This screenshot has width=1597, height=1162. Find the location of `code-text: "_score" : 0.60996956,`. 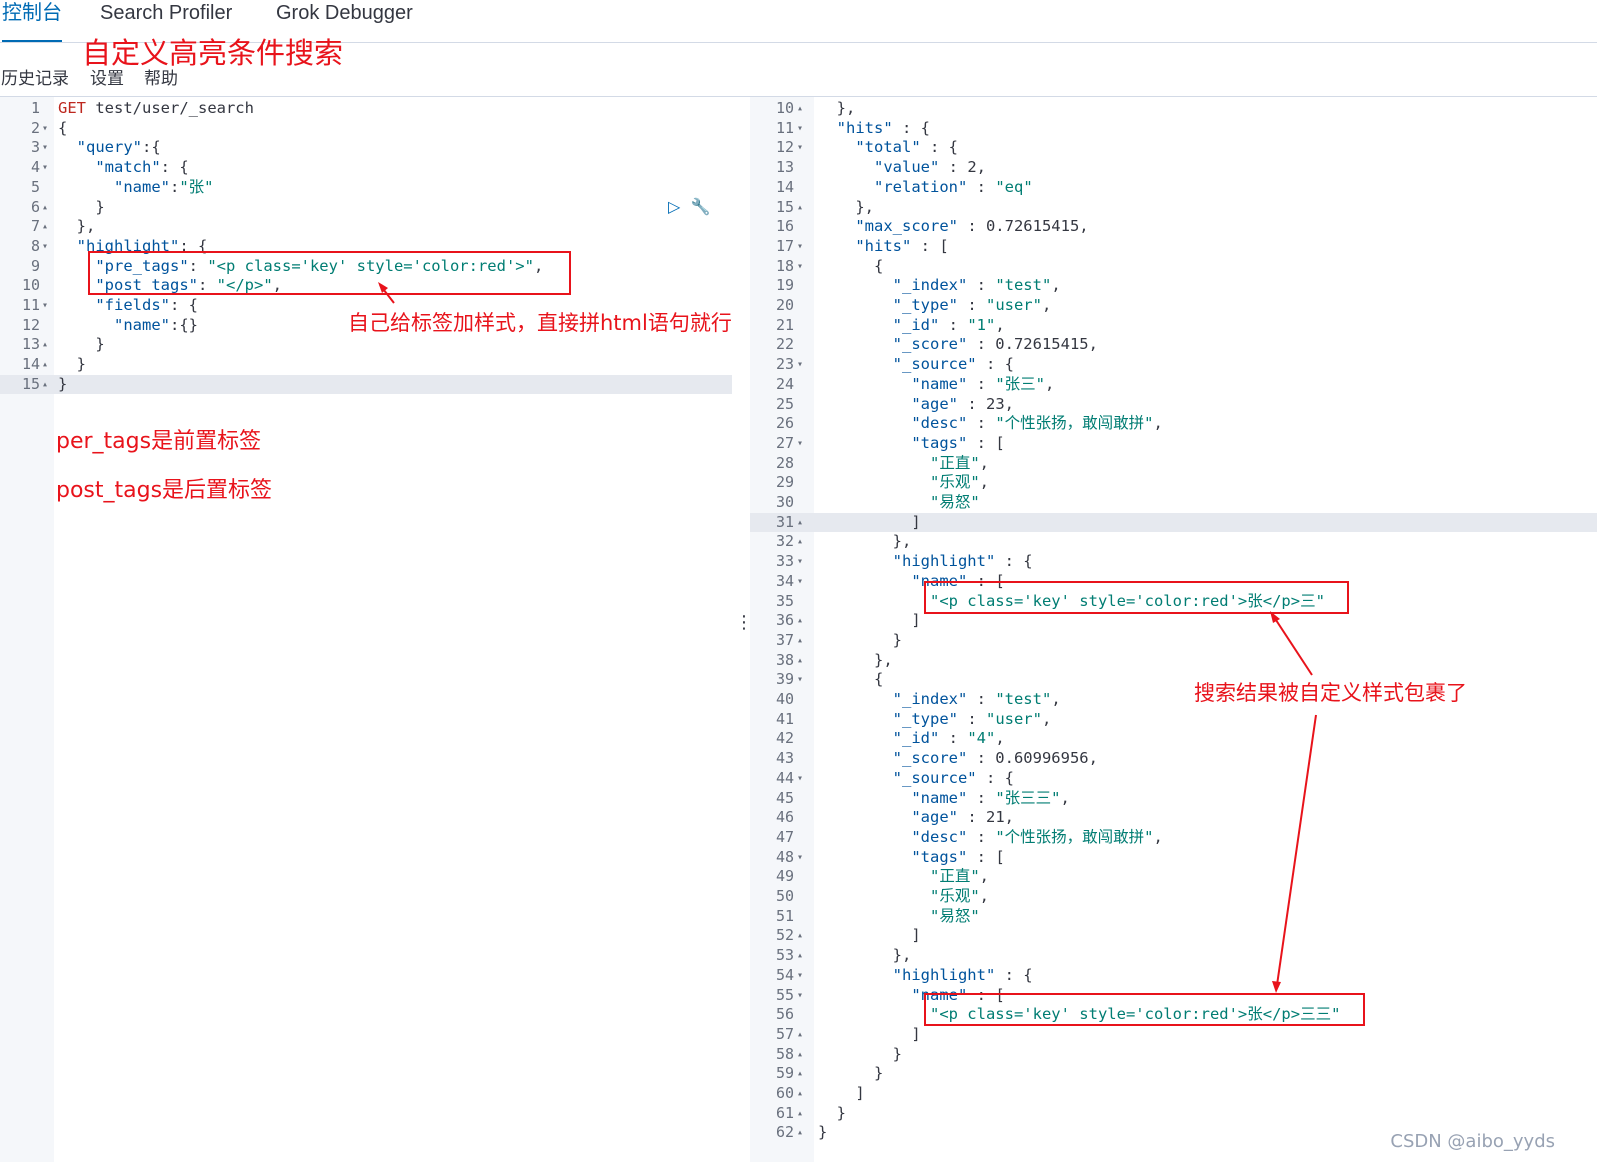

code-text: "_score" : 0.60996956, is located at coordinates (995, 758).